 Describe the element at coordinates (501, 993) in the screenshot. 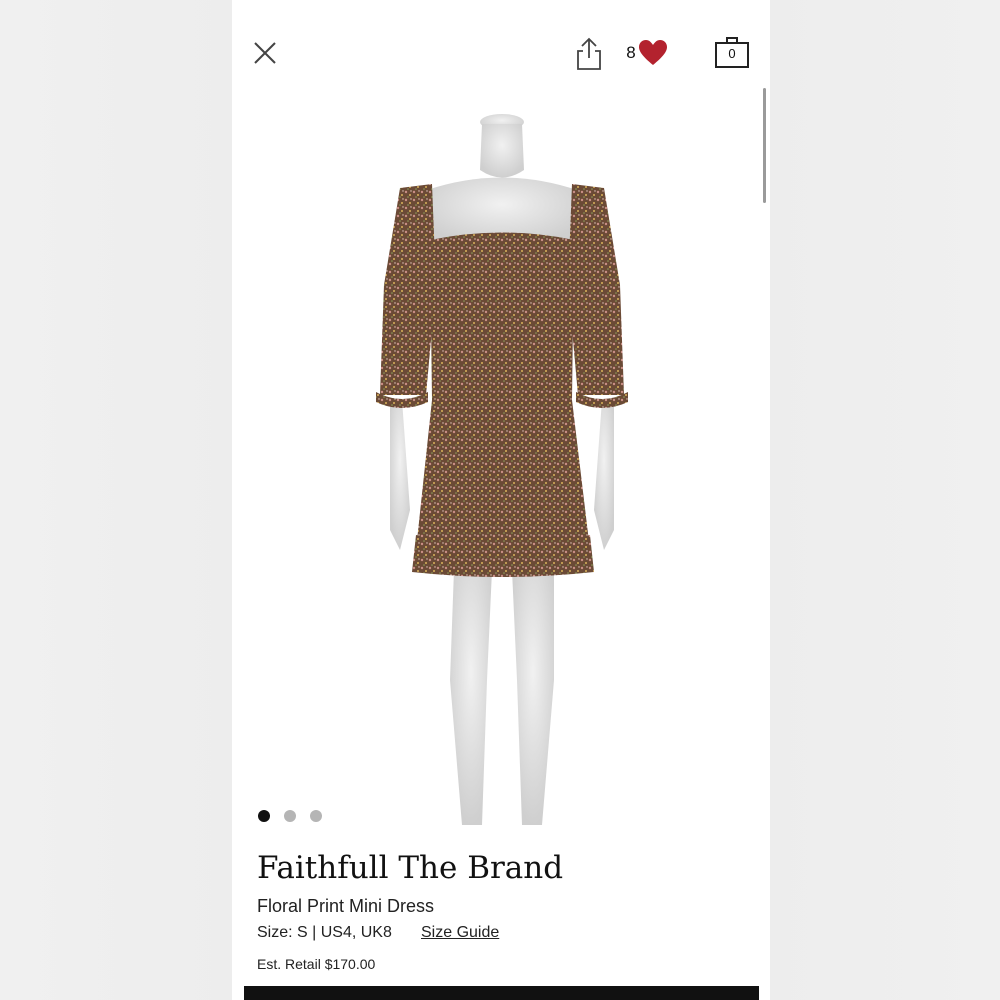

I see `add-to-bag-bar` at that location.